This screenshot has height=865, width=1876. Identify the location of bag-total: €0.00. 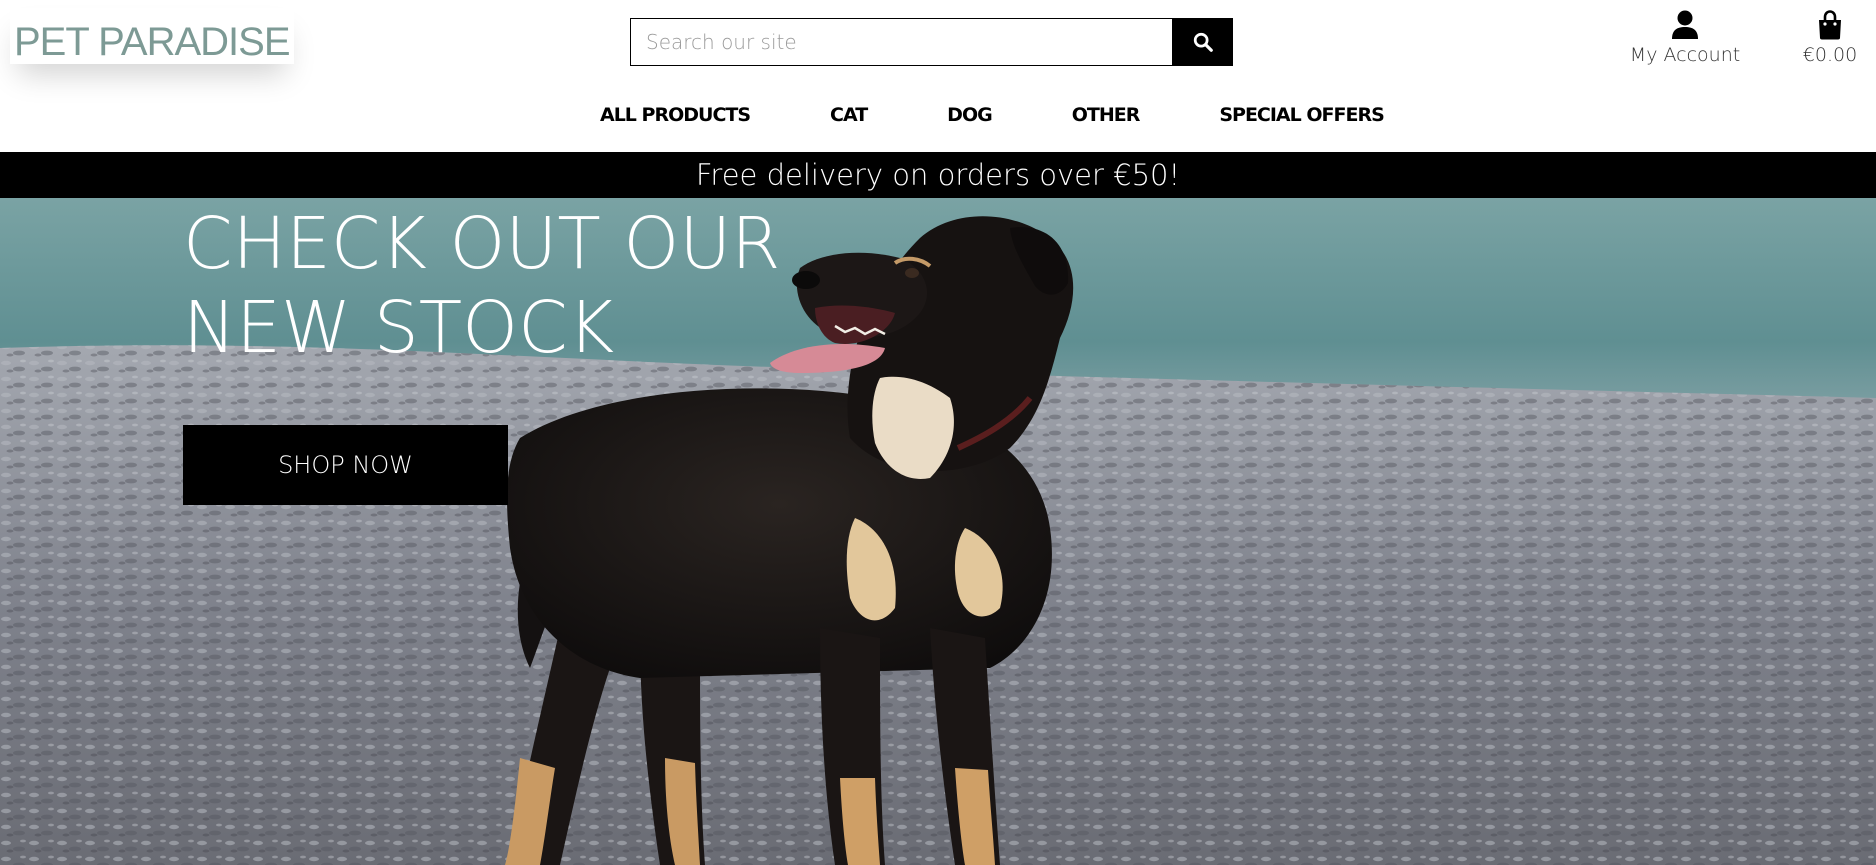
(1830, 55).